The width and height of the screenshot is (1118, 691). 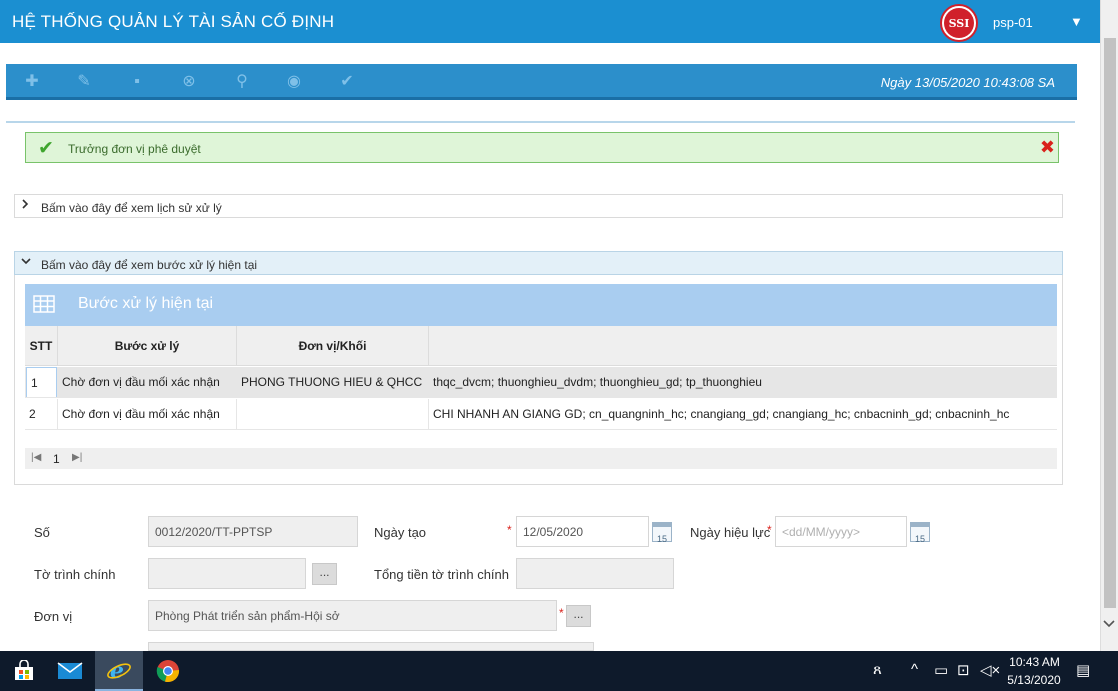 I want to click on view-icon: ◉, so click(x=294, y=82).